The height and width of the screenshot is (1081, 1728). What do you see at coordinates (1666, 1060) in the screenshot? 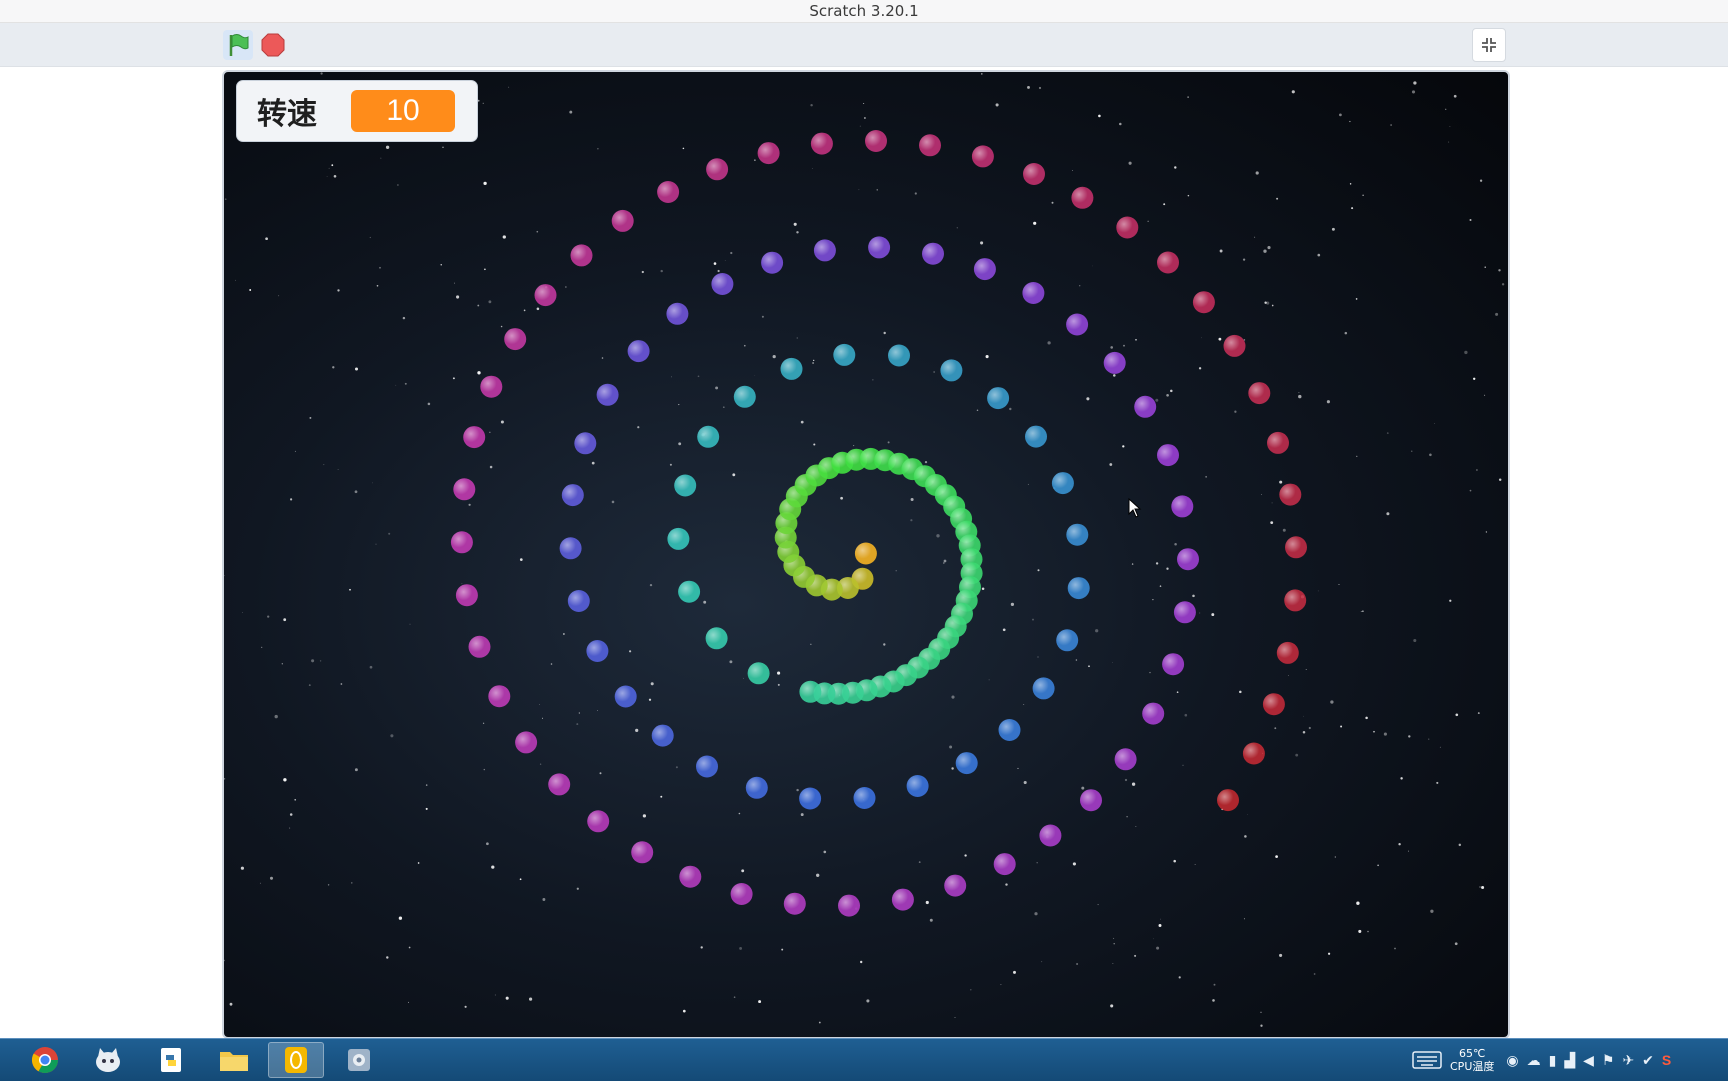
I see `input-method-icon: S` at bounding box center [1666, 1060].